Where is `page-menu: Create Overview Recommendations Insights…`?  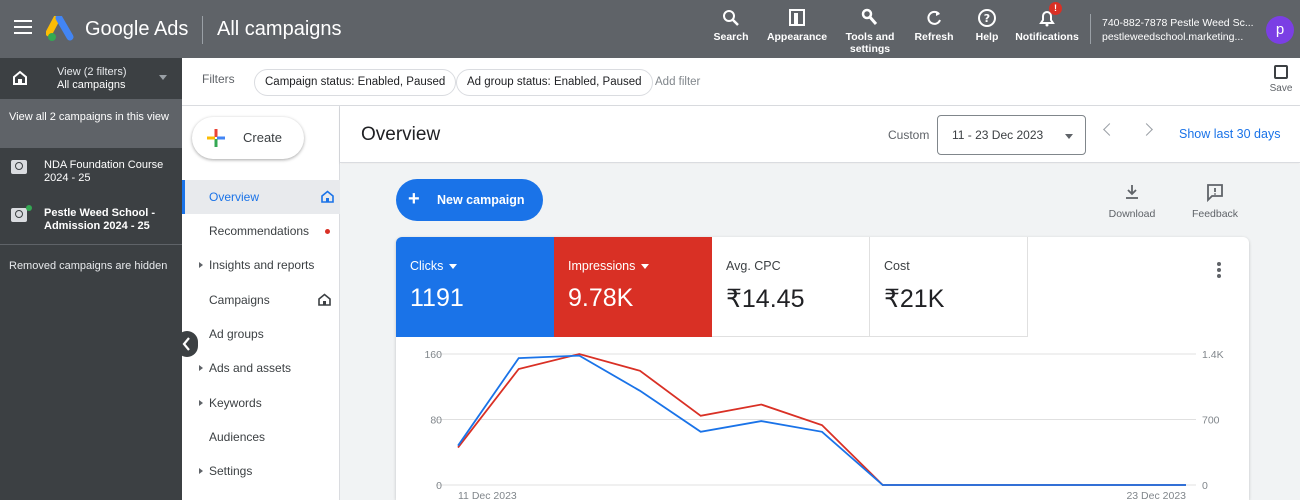
page-menu: Create Overview Recommendations Insights… is located at coordinates (261, 303).